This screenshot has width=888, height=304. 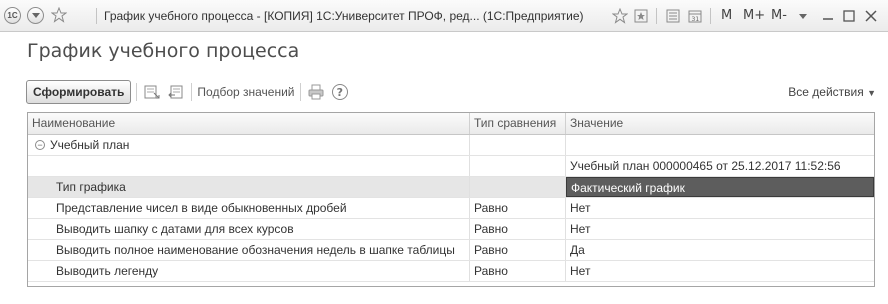 What do you see at coordinates (871, 16) in the screenshot?
I see `close-icon` at bounding box center [871, 16].